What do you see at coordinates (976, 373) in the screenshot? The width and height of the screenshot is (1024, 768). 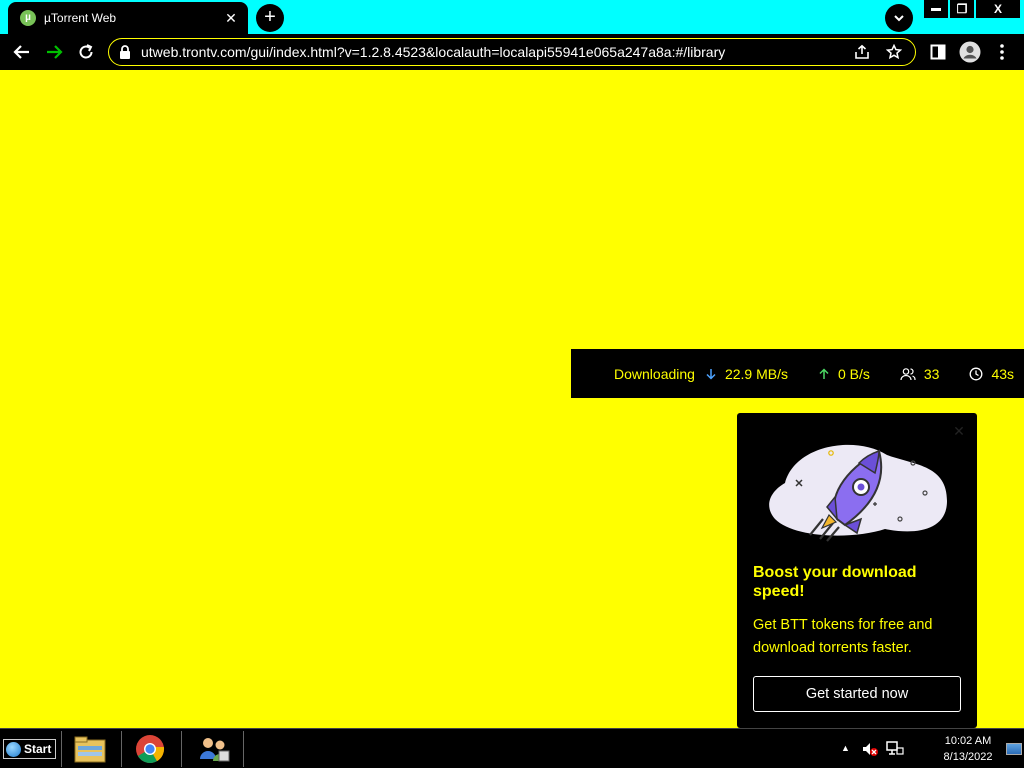 I see `clock-icon` at bounding box center [976, 373].